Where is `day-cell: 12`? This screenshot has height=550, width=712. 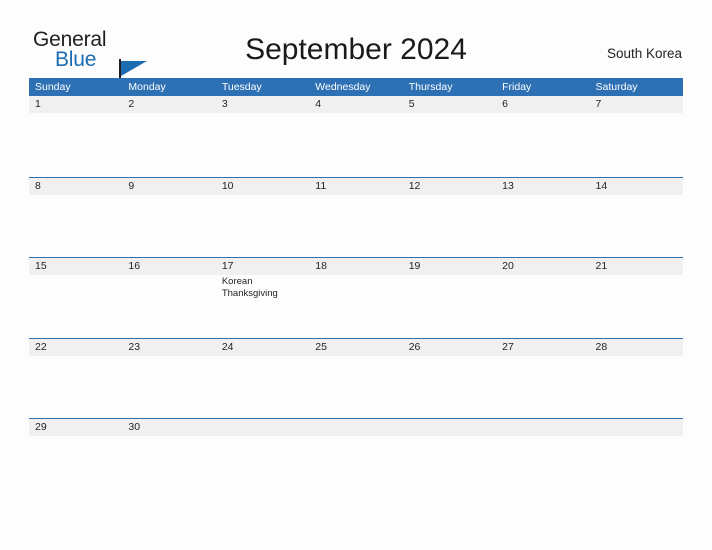 day-cell: 12 is located at coordinates (449, 218).